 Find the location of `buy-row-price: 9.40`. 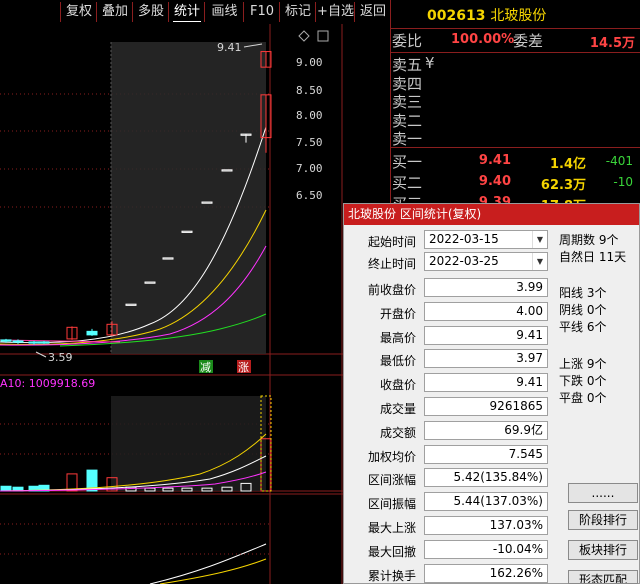

buy-row-price: 9.40 is located at coordinates (494, 181).